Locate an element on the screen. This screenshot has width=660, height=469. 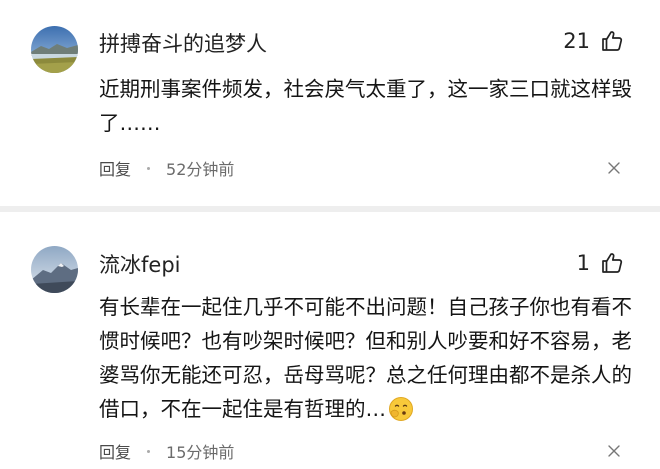
comment-meta: 回复 52分钟前 is located at coordinates (166, 168).